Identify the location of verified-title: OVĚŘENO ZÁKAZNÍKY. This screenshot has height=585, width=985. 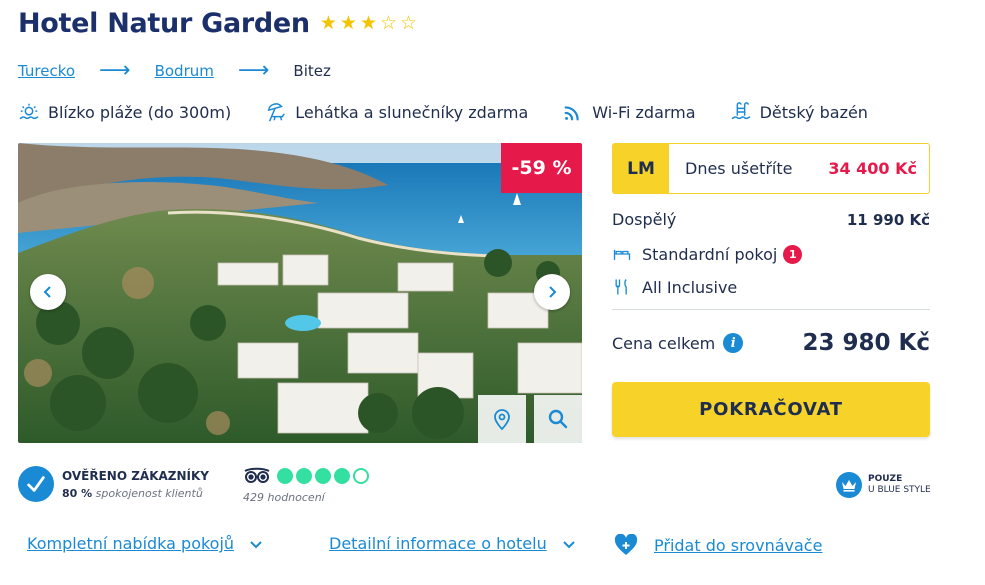
(135, 475).